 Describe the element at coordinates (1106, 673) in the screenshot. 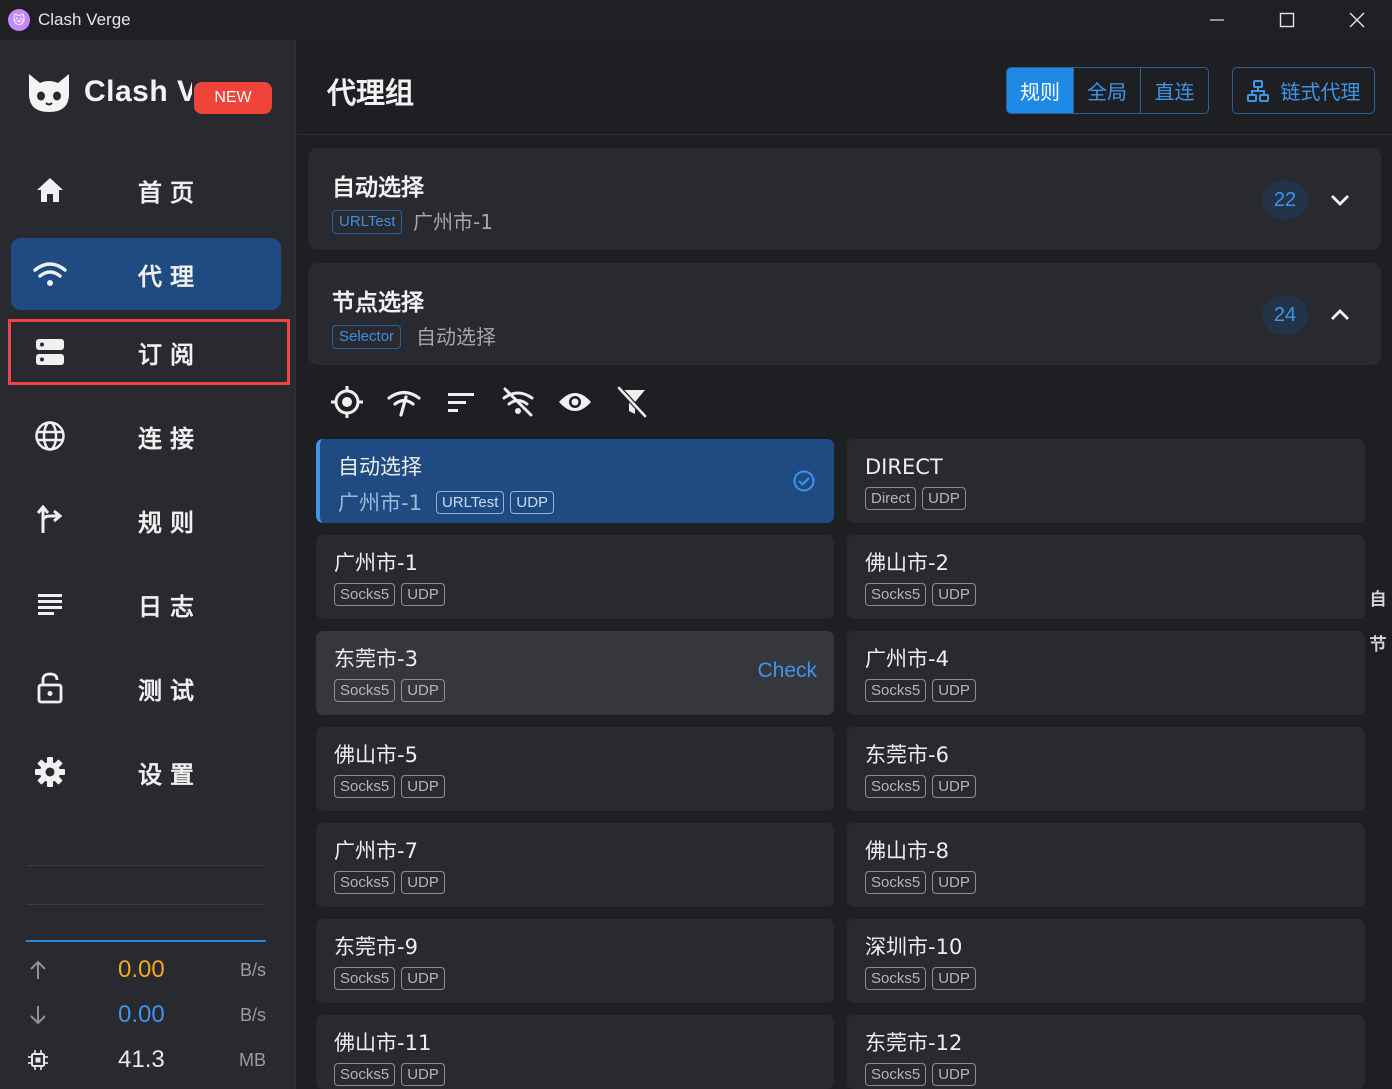

I see `proxy-item: 广州市-4 Socks5 UDP` at that location.